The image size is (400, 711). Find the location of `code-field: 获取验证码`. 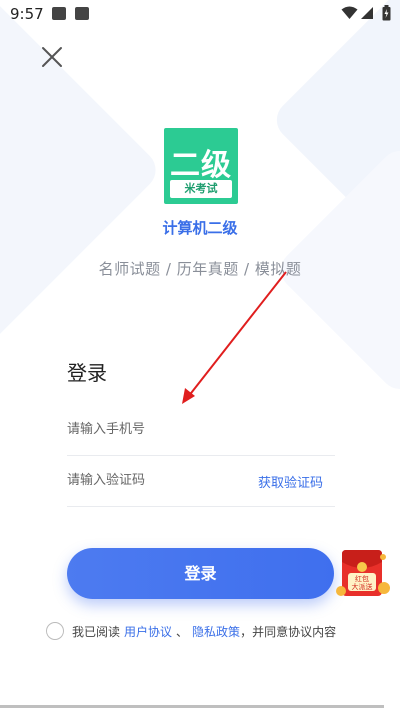

code-field: 获取验证码 is located at coordinates (201, 481).